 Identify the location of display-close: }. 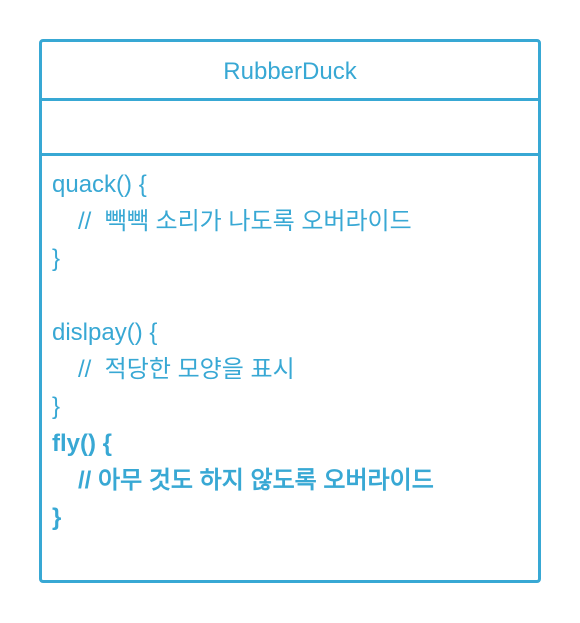
(56, 406).